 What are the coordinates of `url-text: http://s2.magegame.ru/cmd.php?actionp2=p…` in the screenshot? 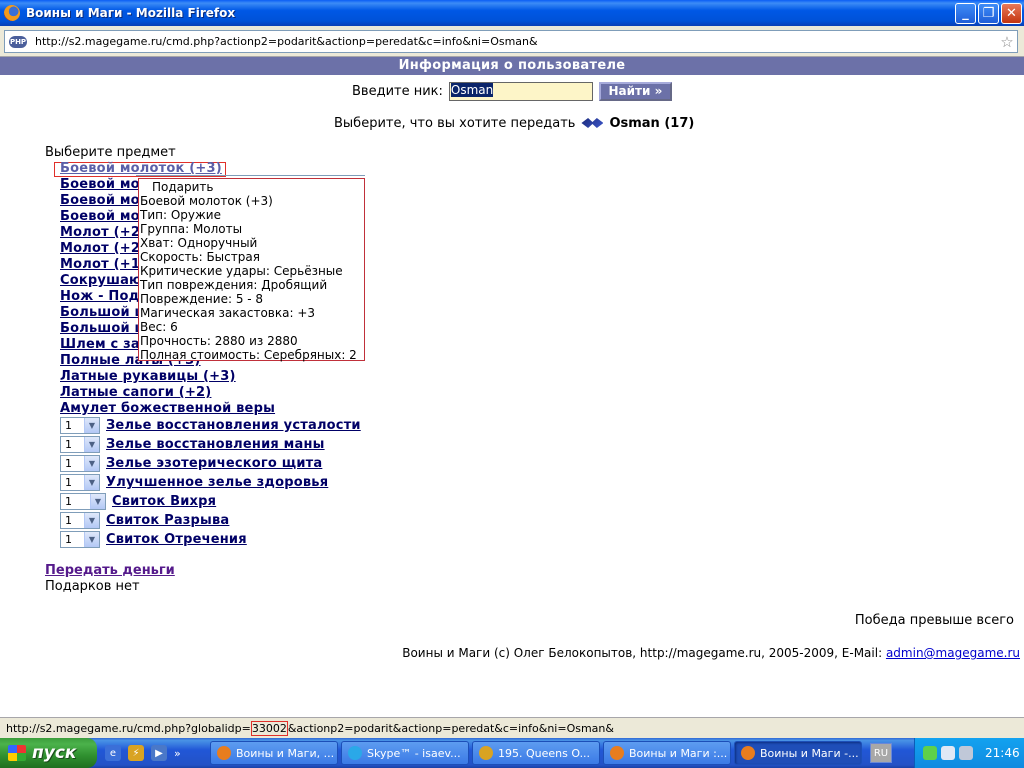 It's located at (516, 41).